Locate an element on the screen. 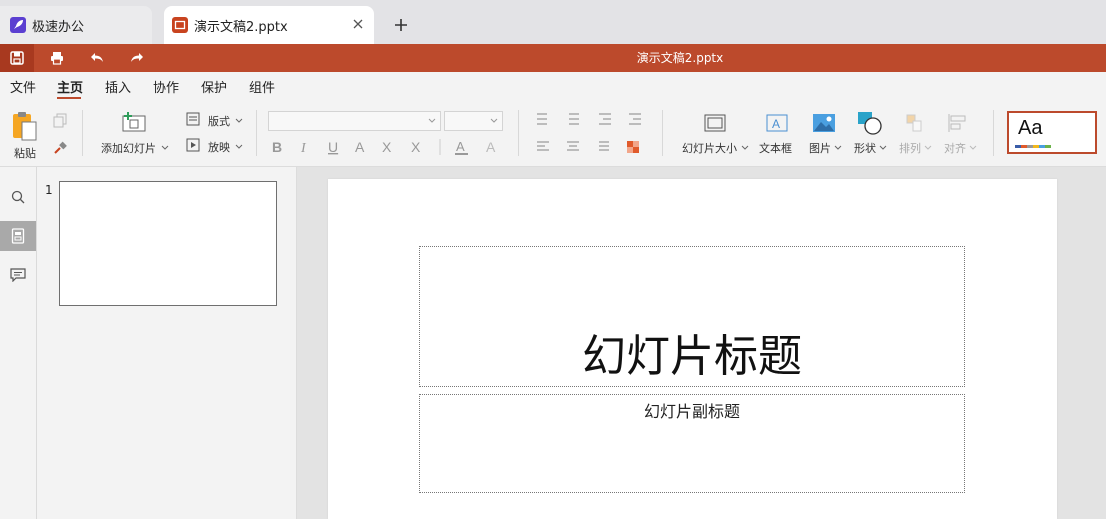 Image resolution: width=1106 pixels, height=519 pixels. slide-thumbnail is located at coordinates (168, 243).